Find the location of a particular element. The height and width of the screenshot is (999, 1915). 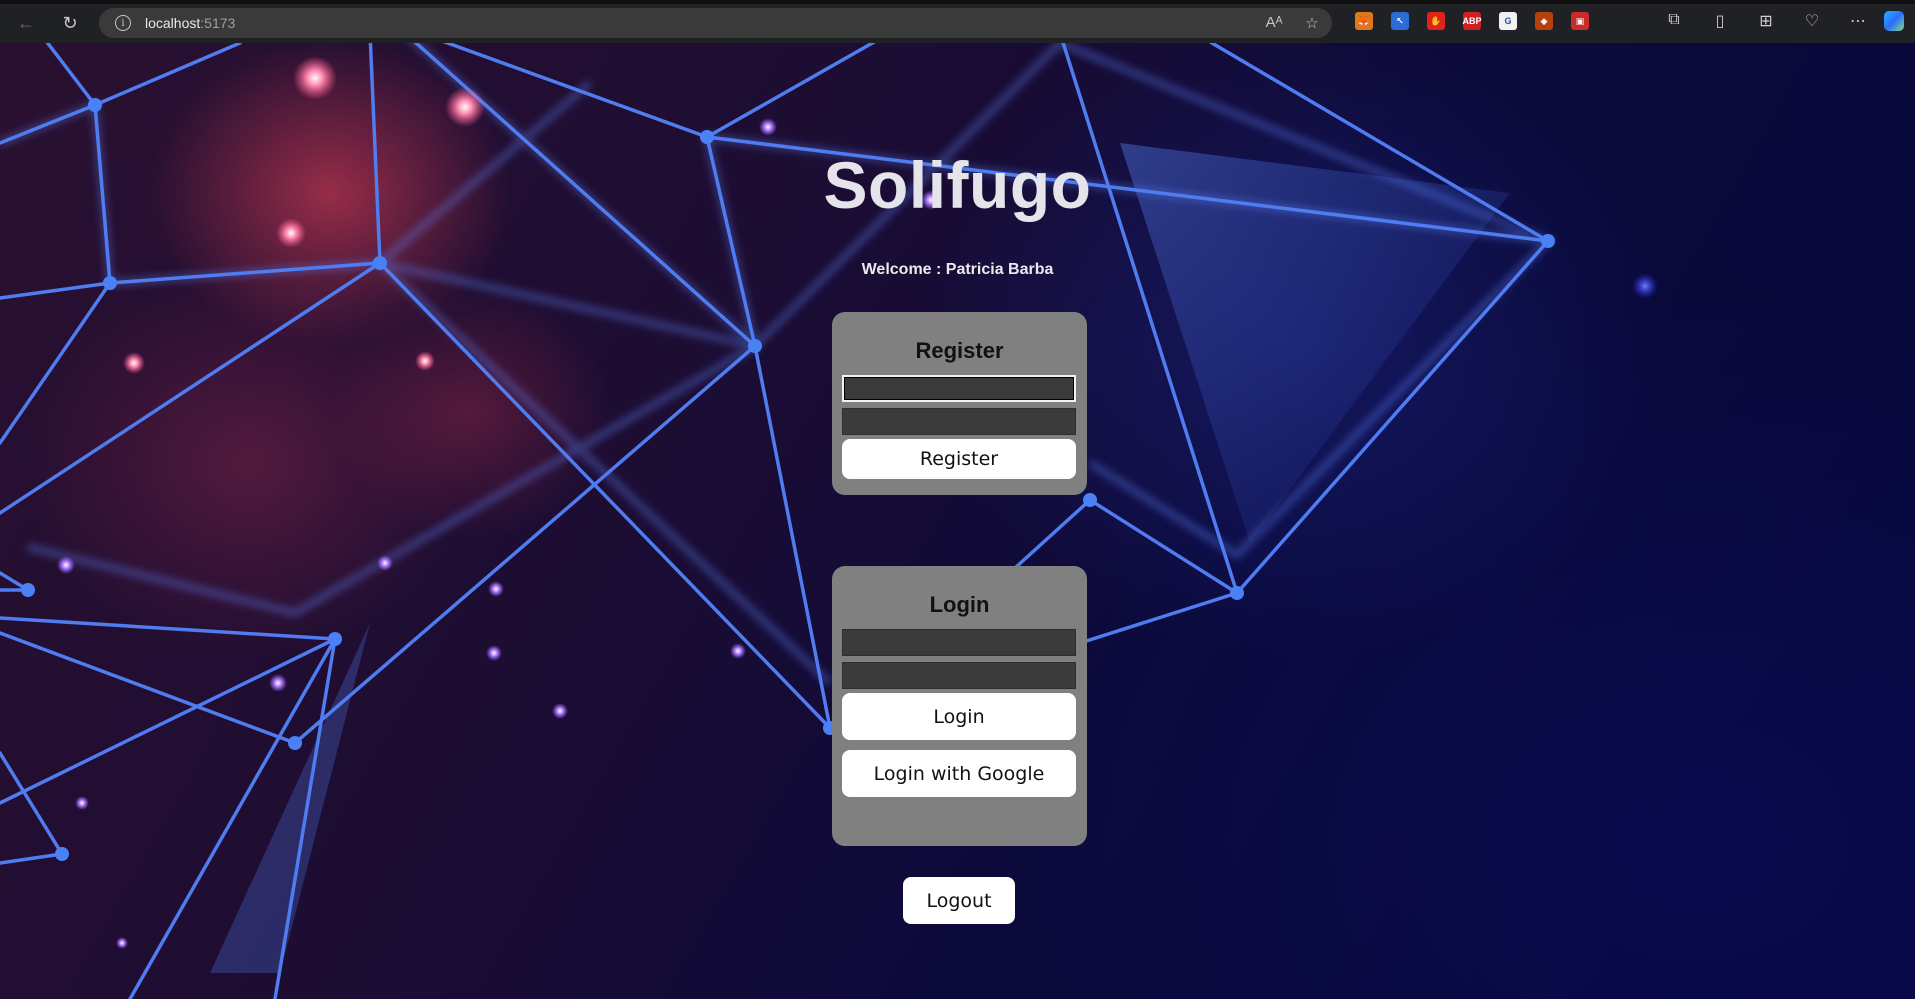

read-aloud-icon: Aᴬ is located at coordinates (1274, 23).